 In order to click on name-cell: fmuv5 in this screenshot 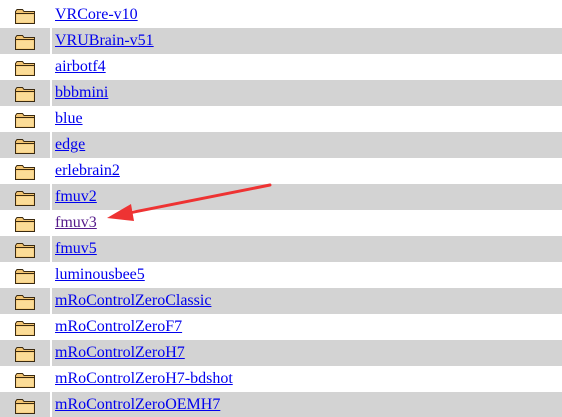, I will do `click(307, 249)`.